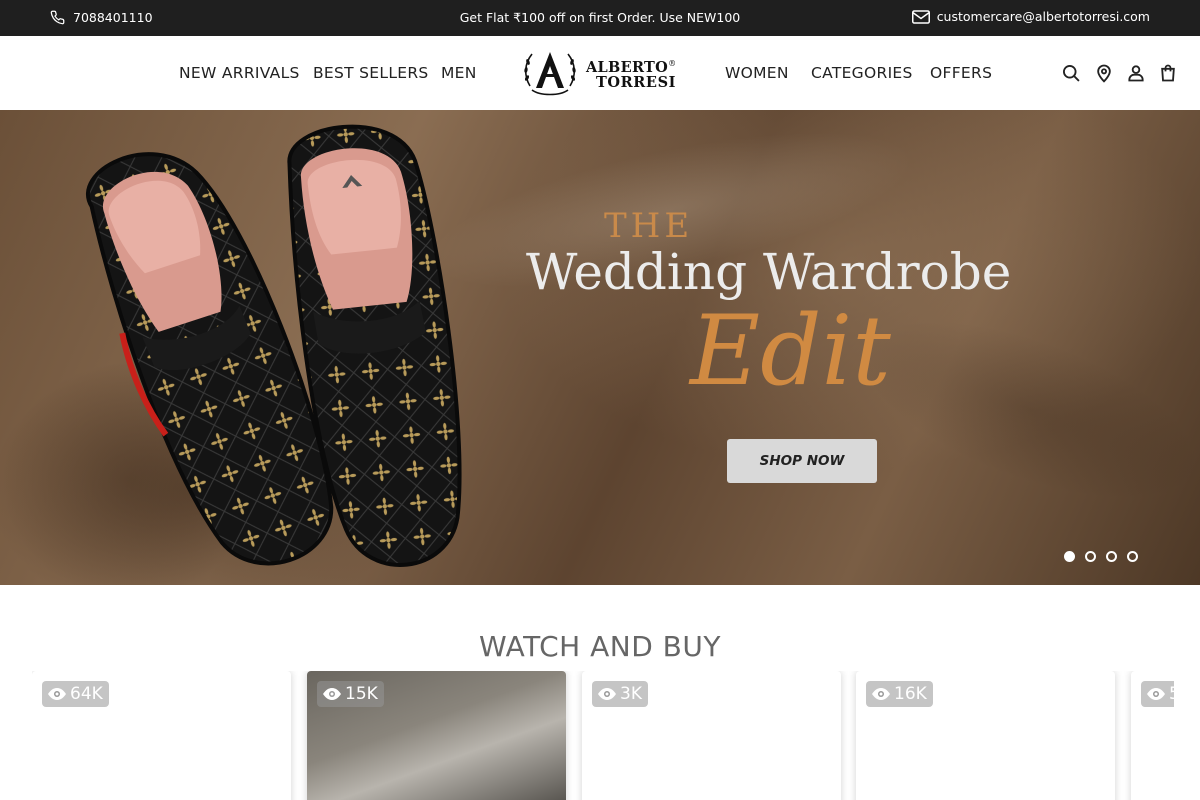 The width and height of the screenshot is (1200, 800). What do you see at coordinates (161, 735) in the screenshot?
I see `video-card: 64K` at bounding box center [161, 735].